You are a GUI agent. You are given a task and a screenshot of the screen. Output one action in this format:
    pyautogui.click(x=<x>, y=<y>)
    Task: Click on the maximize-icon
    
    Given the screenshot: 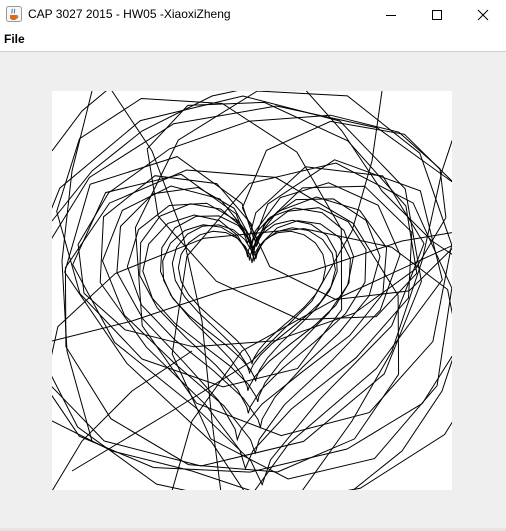 What is the action you would take?
    pyautogui.click(x=437, y=14)
    